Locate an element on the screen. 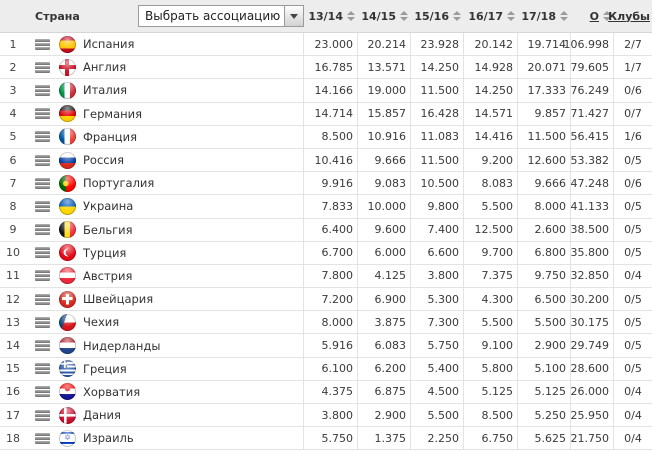 This screenshot has width=652, height=451. season-value: 6.750 is located at coordinates (490, 438).